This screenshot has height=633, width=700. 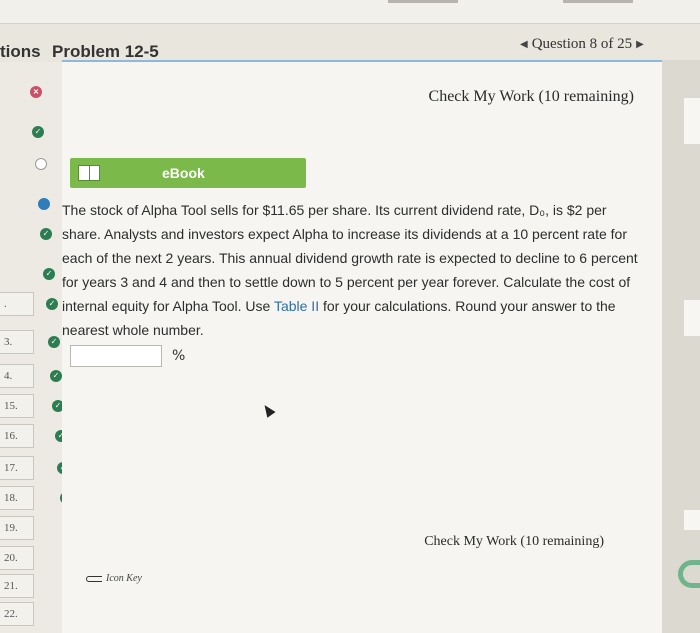 I want to click on ebook-button: eBook, so click(x=188, y=173).